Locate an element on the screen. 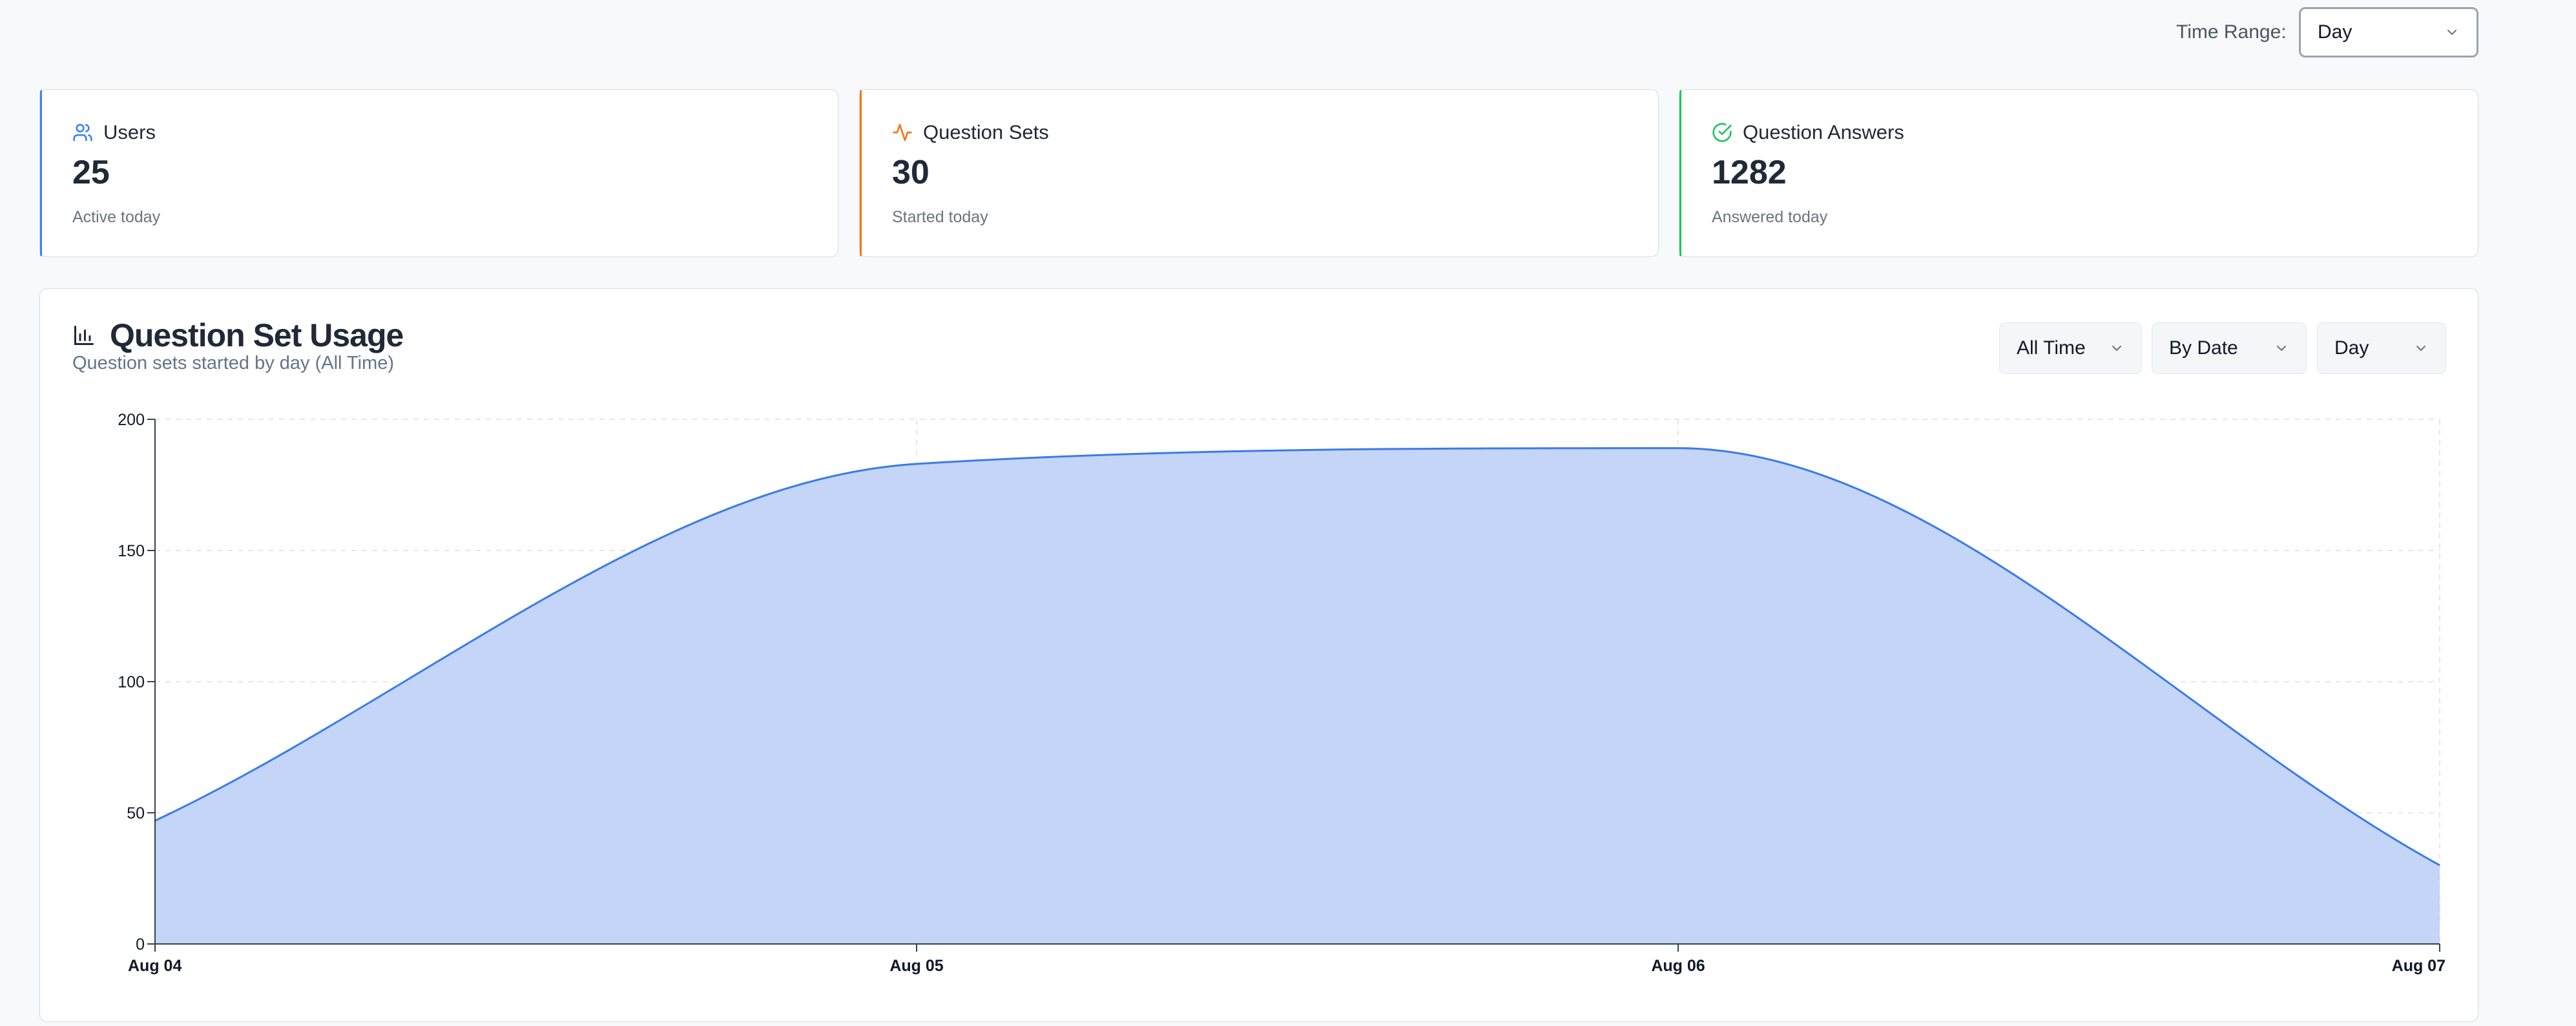  interval-filter-value: Day is located at coordinates (2351, 348).